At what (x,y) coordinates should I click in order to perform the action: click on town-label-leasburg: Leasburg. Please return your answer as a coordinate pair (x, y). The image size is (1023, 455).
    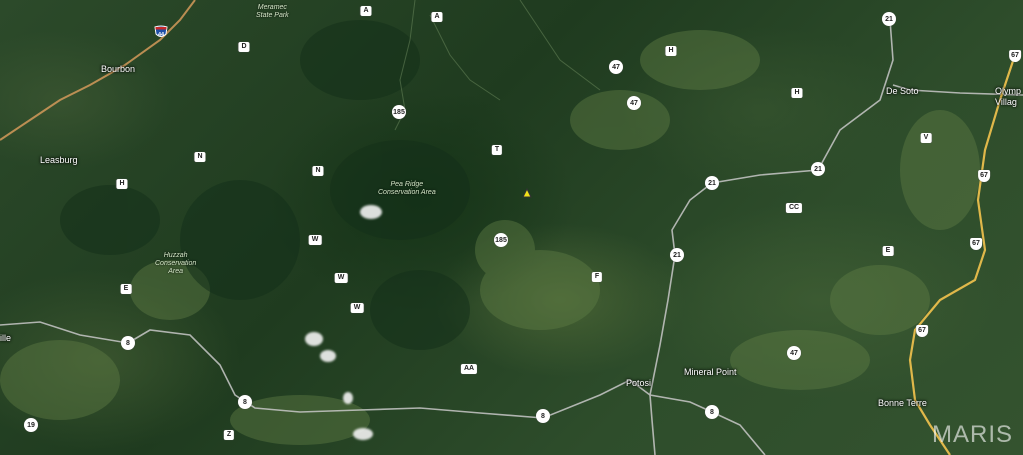
    Looking at the image, I should click on (59, 160).